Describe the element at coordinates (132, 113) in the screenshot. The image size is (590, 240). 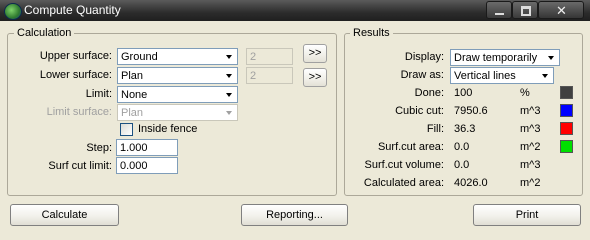
I see `limit-surface-value: Plan` at that location.